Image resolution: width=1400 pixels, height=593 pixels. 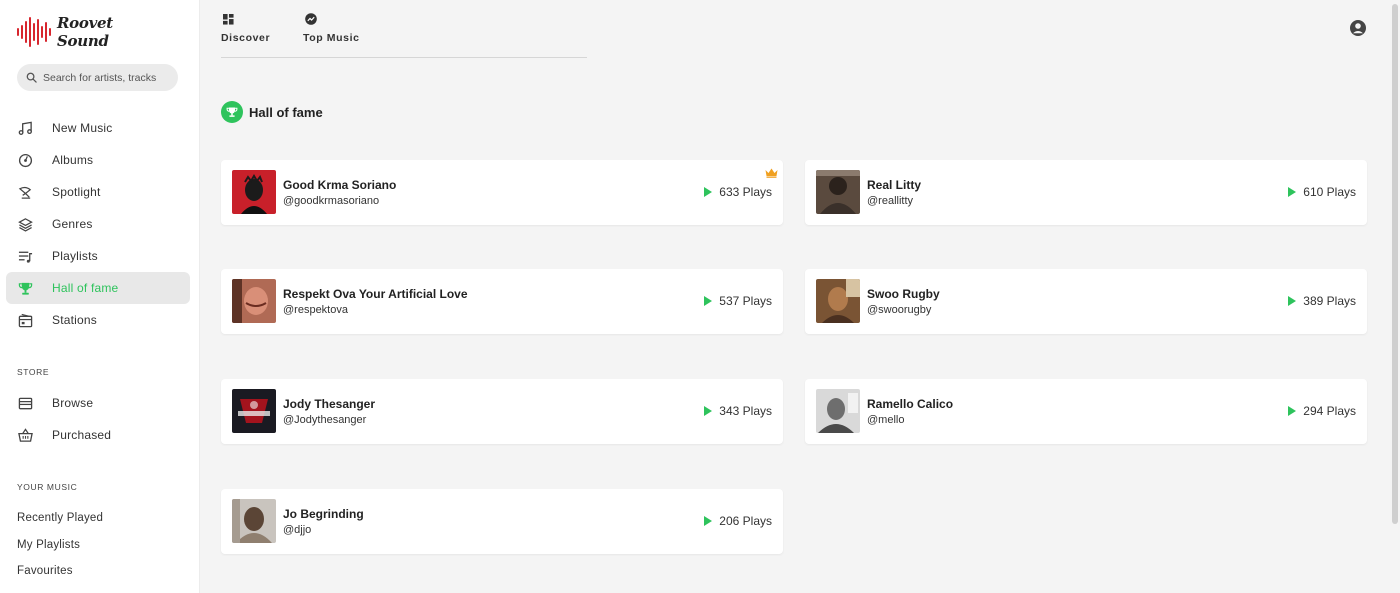 What do you see at coordinates (82, 435) in the screenshot?
I see `sidebar-item-label: Purchased` at bounding box center [82, 435].